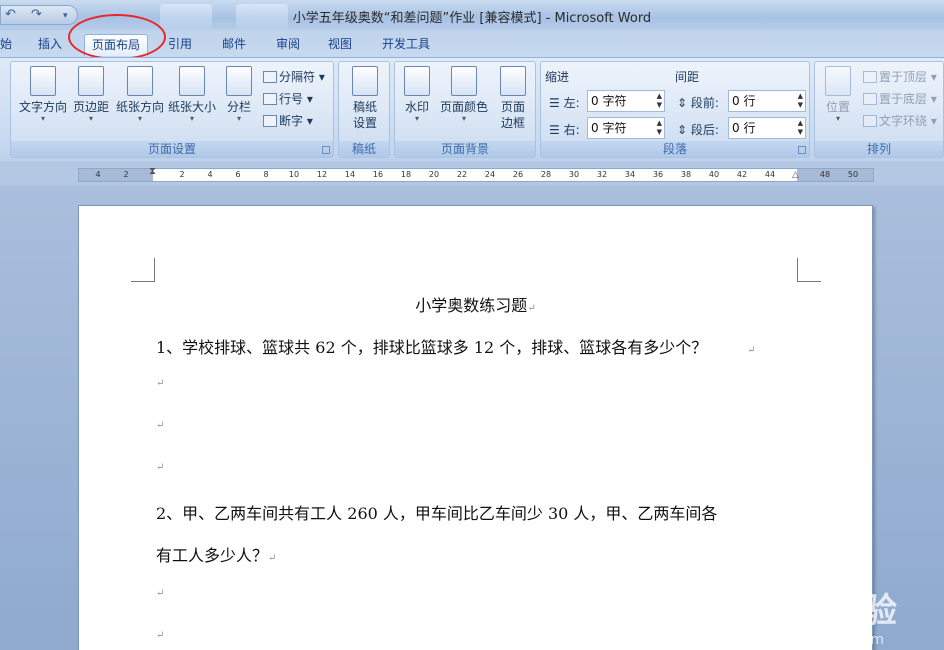 This screenshot has height=650, width=944. What do you see at coordinates (795, 175) in the screenshot?
I see `right-indent-icon: △` at bounding box center [795, 175].